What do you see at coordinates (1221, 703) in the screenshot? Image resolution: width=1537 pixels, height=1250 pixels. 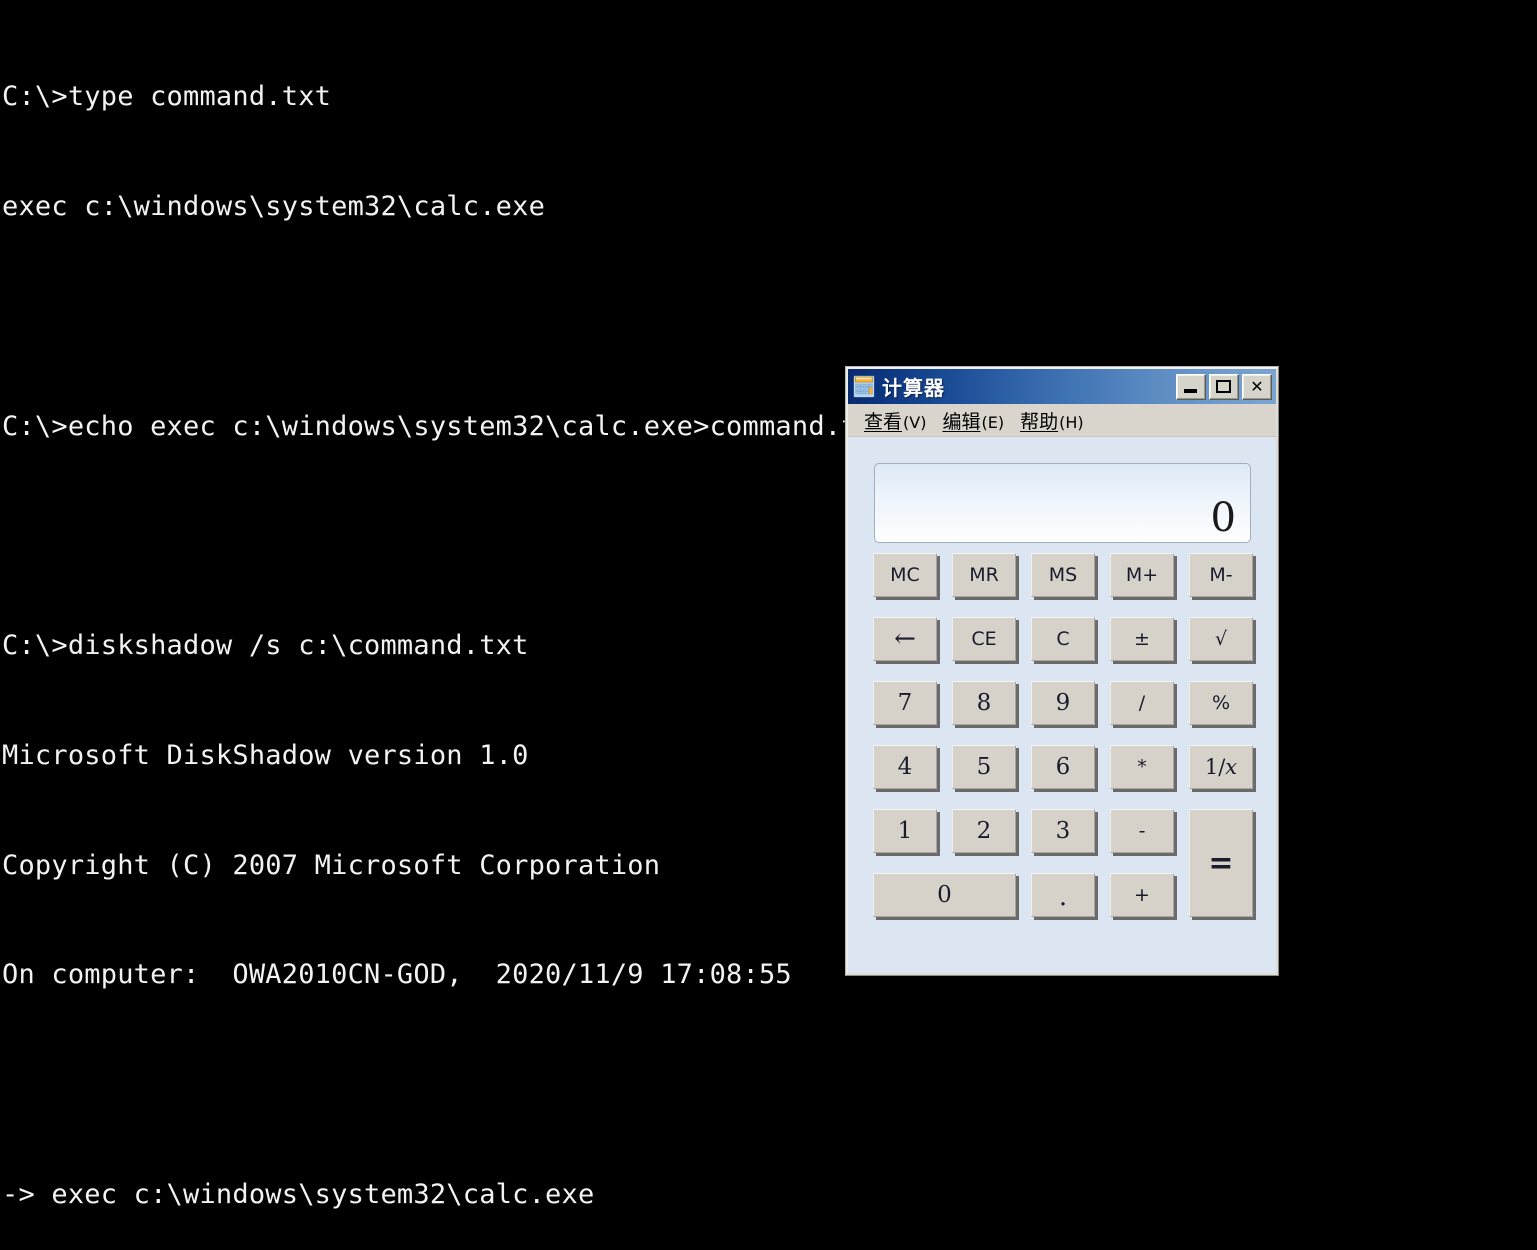 I see `key-percent: %` at bounding box center [1221, 703].